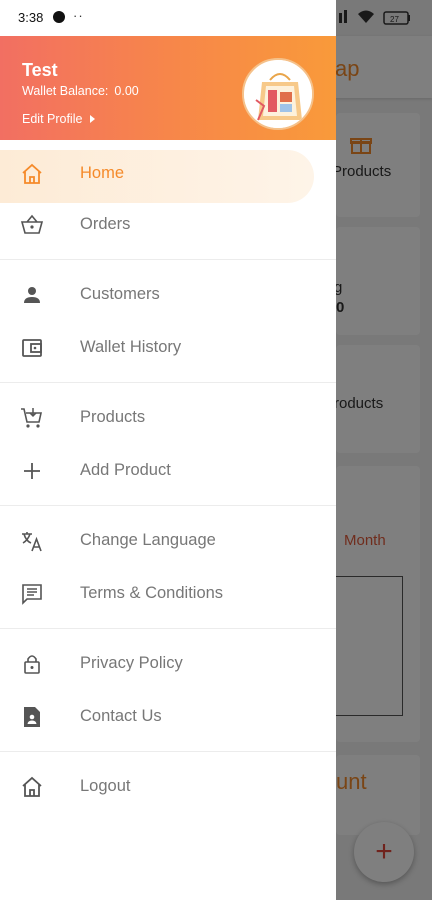  Describe the element at coordinates (32, 664) in the screenshot. I see `lock-icon` at that location.